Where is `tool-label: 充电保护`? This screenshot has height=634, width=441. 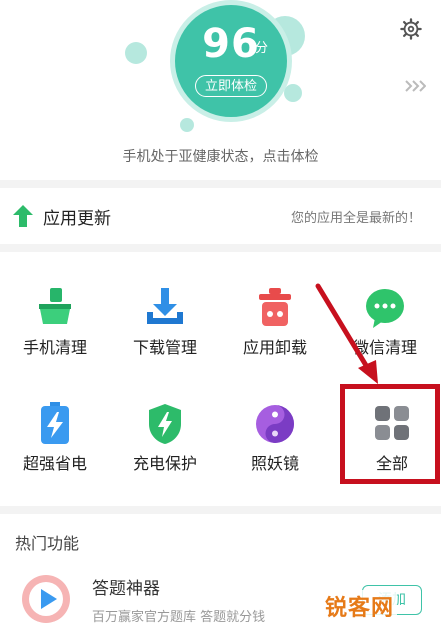 tool-label: 充电保护 is located at coordinates (164, 463).